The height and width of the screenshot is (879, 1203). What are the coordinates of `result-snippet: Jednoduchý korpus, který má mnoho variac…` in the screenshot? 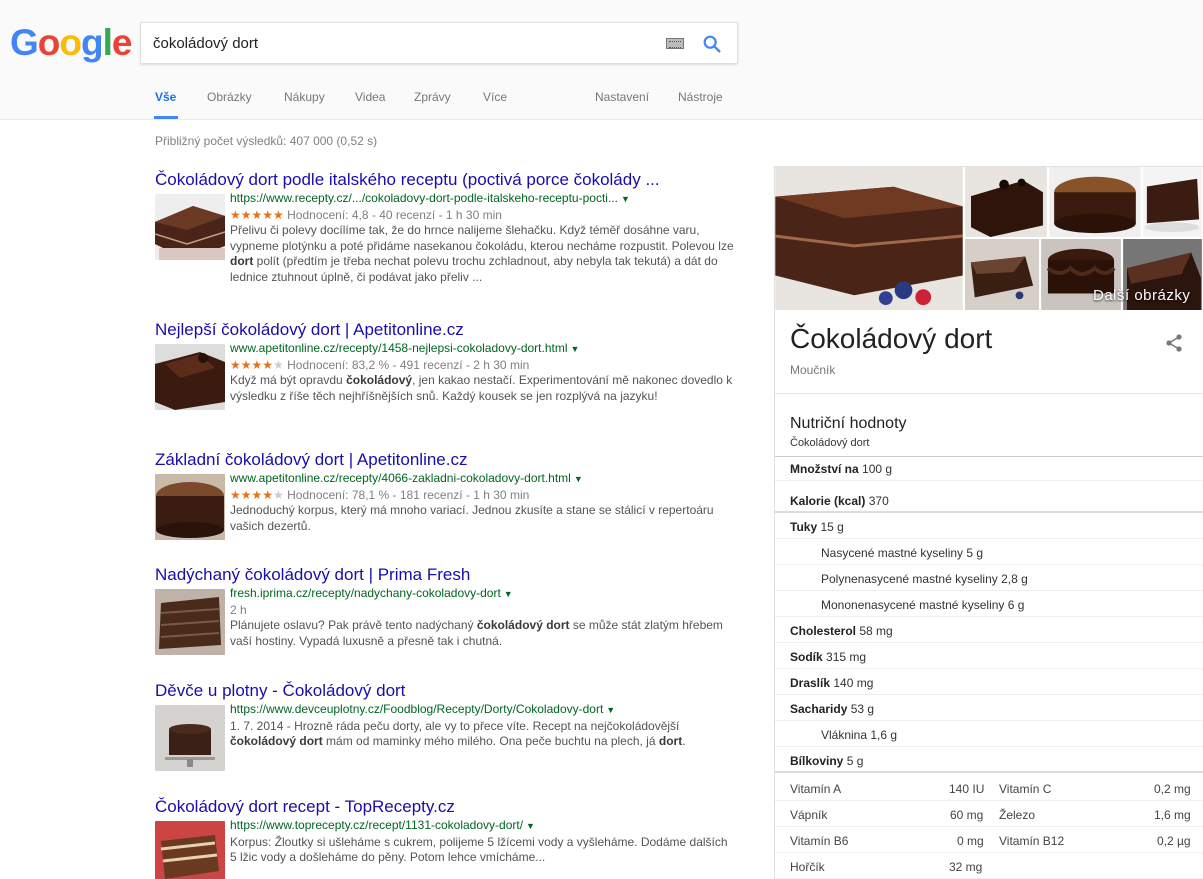 It's located at (472, 518).